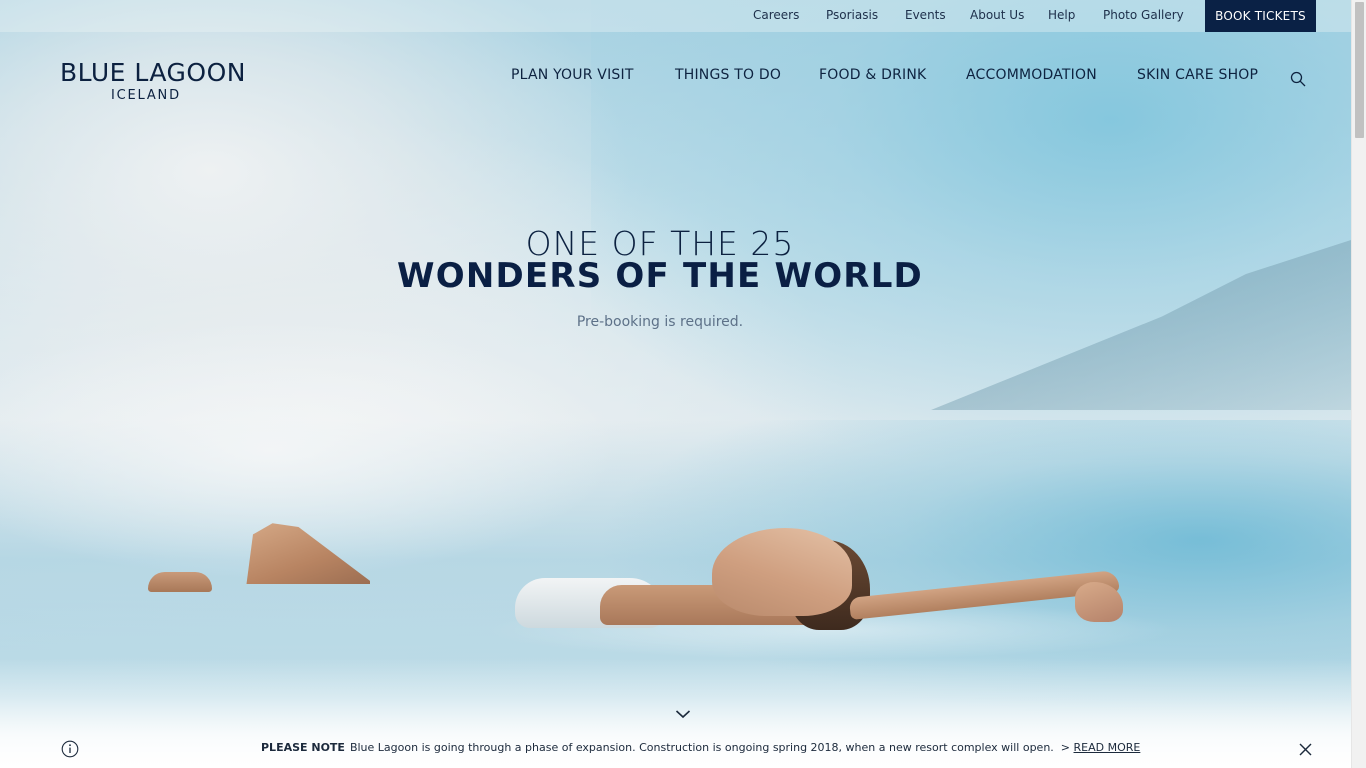 The image size is (1366, 768). I want to click on utility-link-careers: Careers, so click(776, 15).